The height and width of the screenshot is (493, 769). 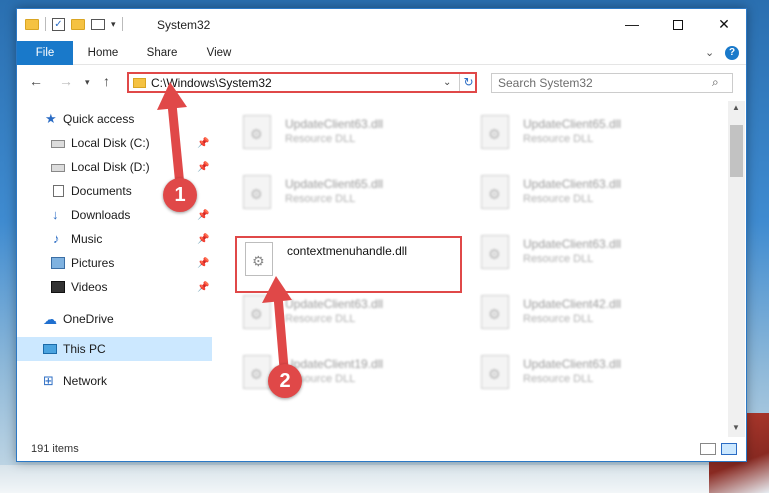 What do you see at coordinates (224, 227) in the screenshot?
I see `annotation-arrows` at bounding box center [224, 227].